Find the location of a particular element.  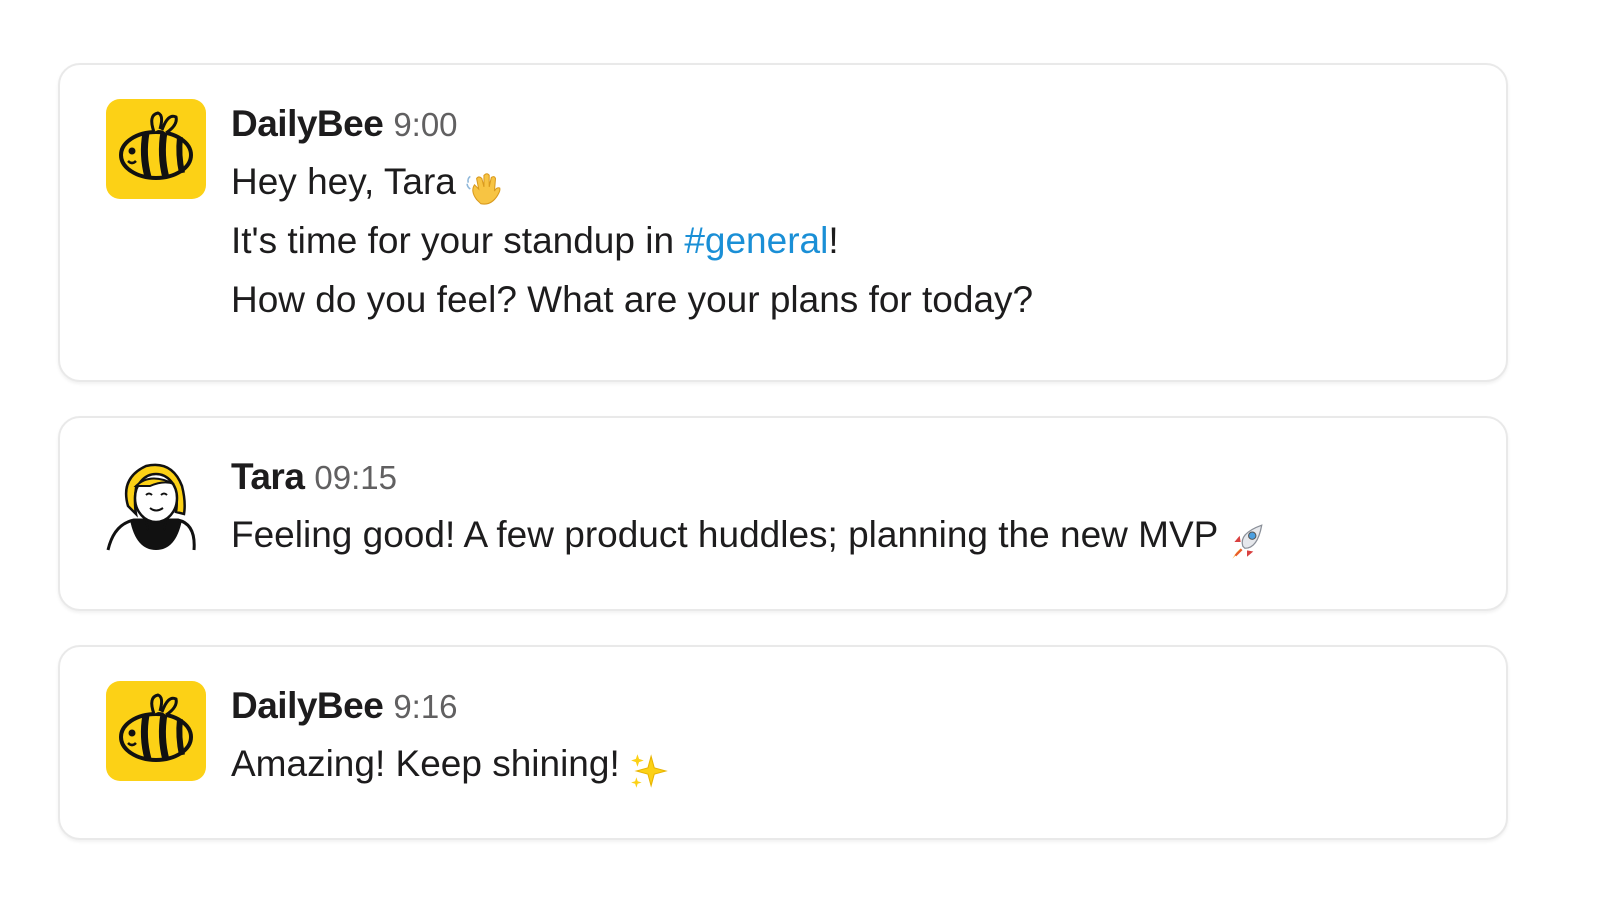

tara-avatar-icon is located at coordinates (156, 508).